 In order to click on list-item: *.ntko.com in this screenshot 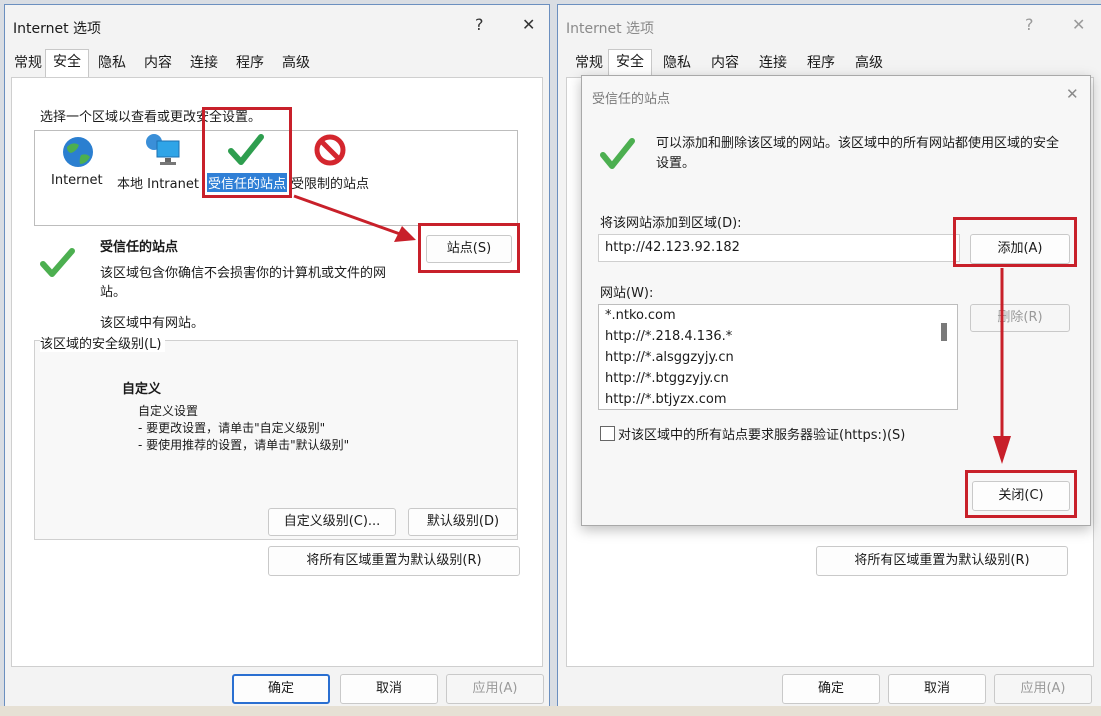, I will do `click(778, 315)`.